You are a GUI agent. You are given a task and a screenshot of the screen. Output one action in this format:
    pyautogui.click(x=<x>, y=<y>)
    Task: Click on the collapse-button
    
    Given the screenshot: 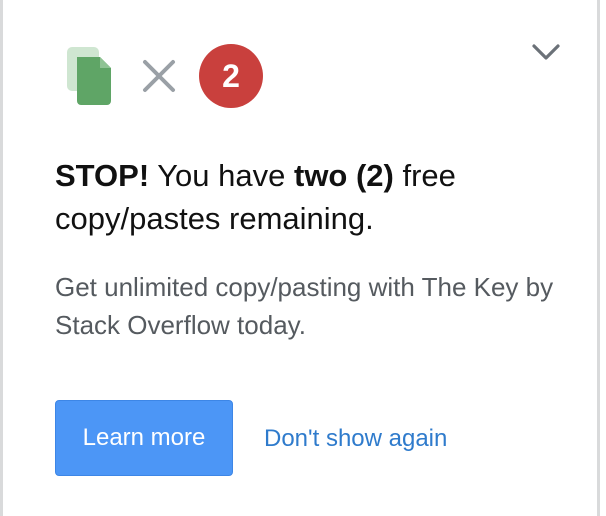 What is the action you would take?
    pyautogui.click(x=546, y=54)
    